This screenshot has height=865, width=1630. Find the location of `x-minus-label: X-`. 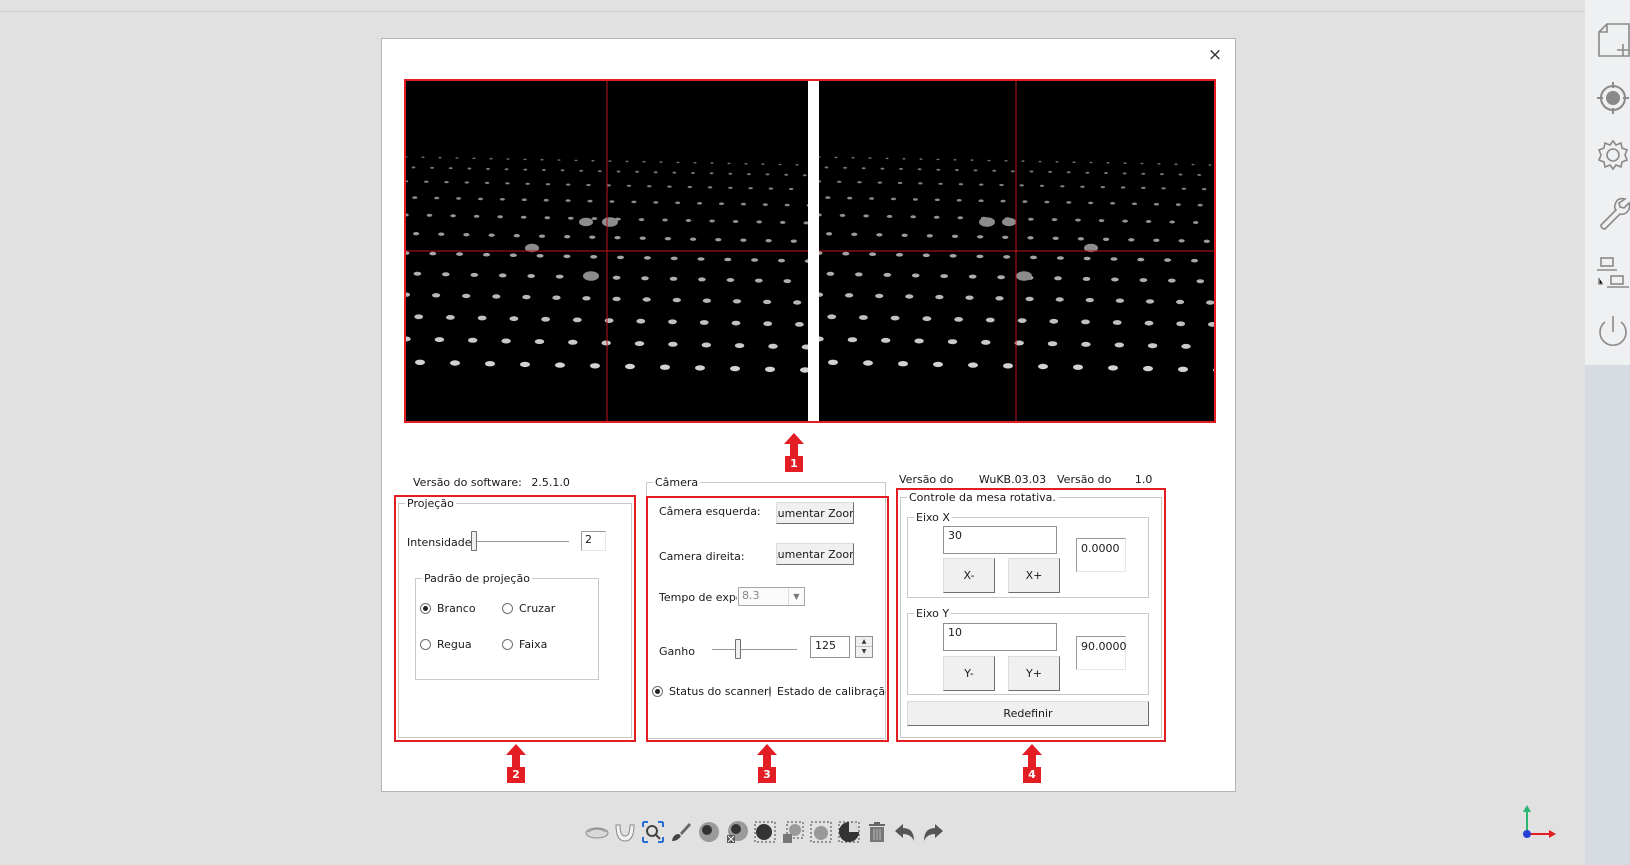

x-minus-label: X- is located at coordinates (969, 575).